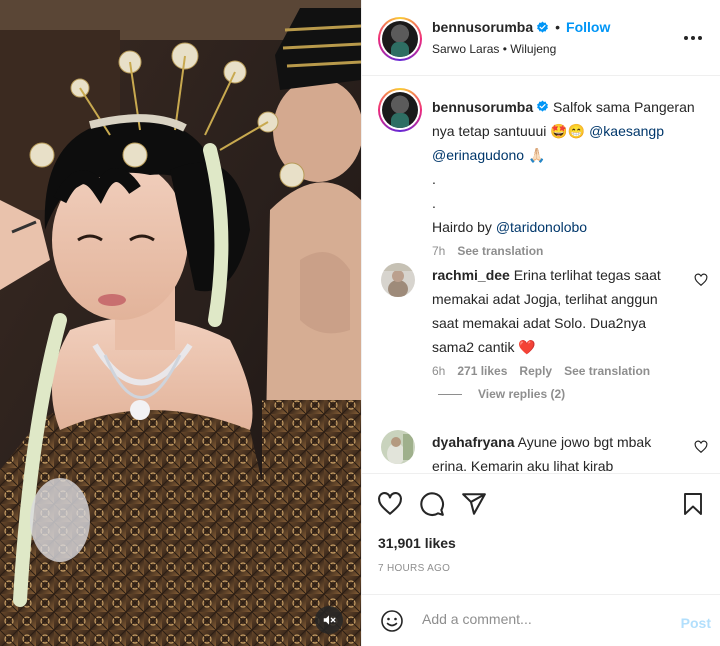  I want to click on header-user-row: bennusorumba • Follow, so click(521, 27).